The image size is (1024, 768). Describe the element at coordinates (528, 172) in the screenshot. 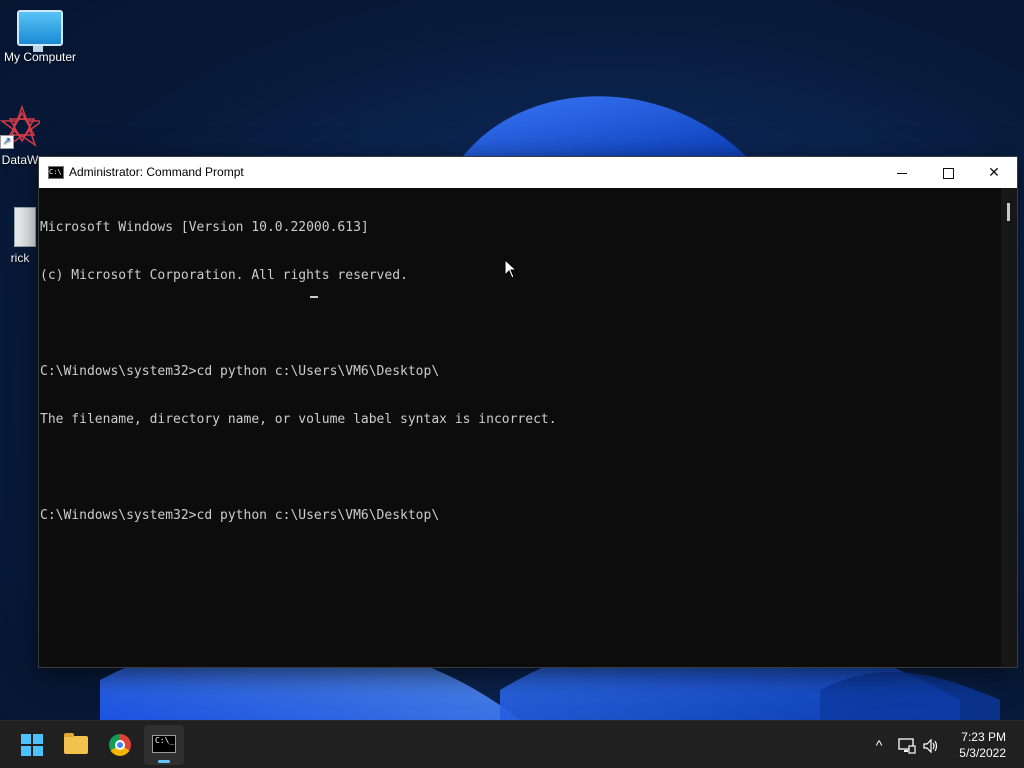

I see `title-bar: C:\ Administrator: Command Prompt ✕` at that location.